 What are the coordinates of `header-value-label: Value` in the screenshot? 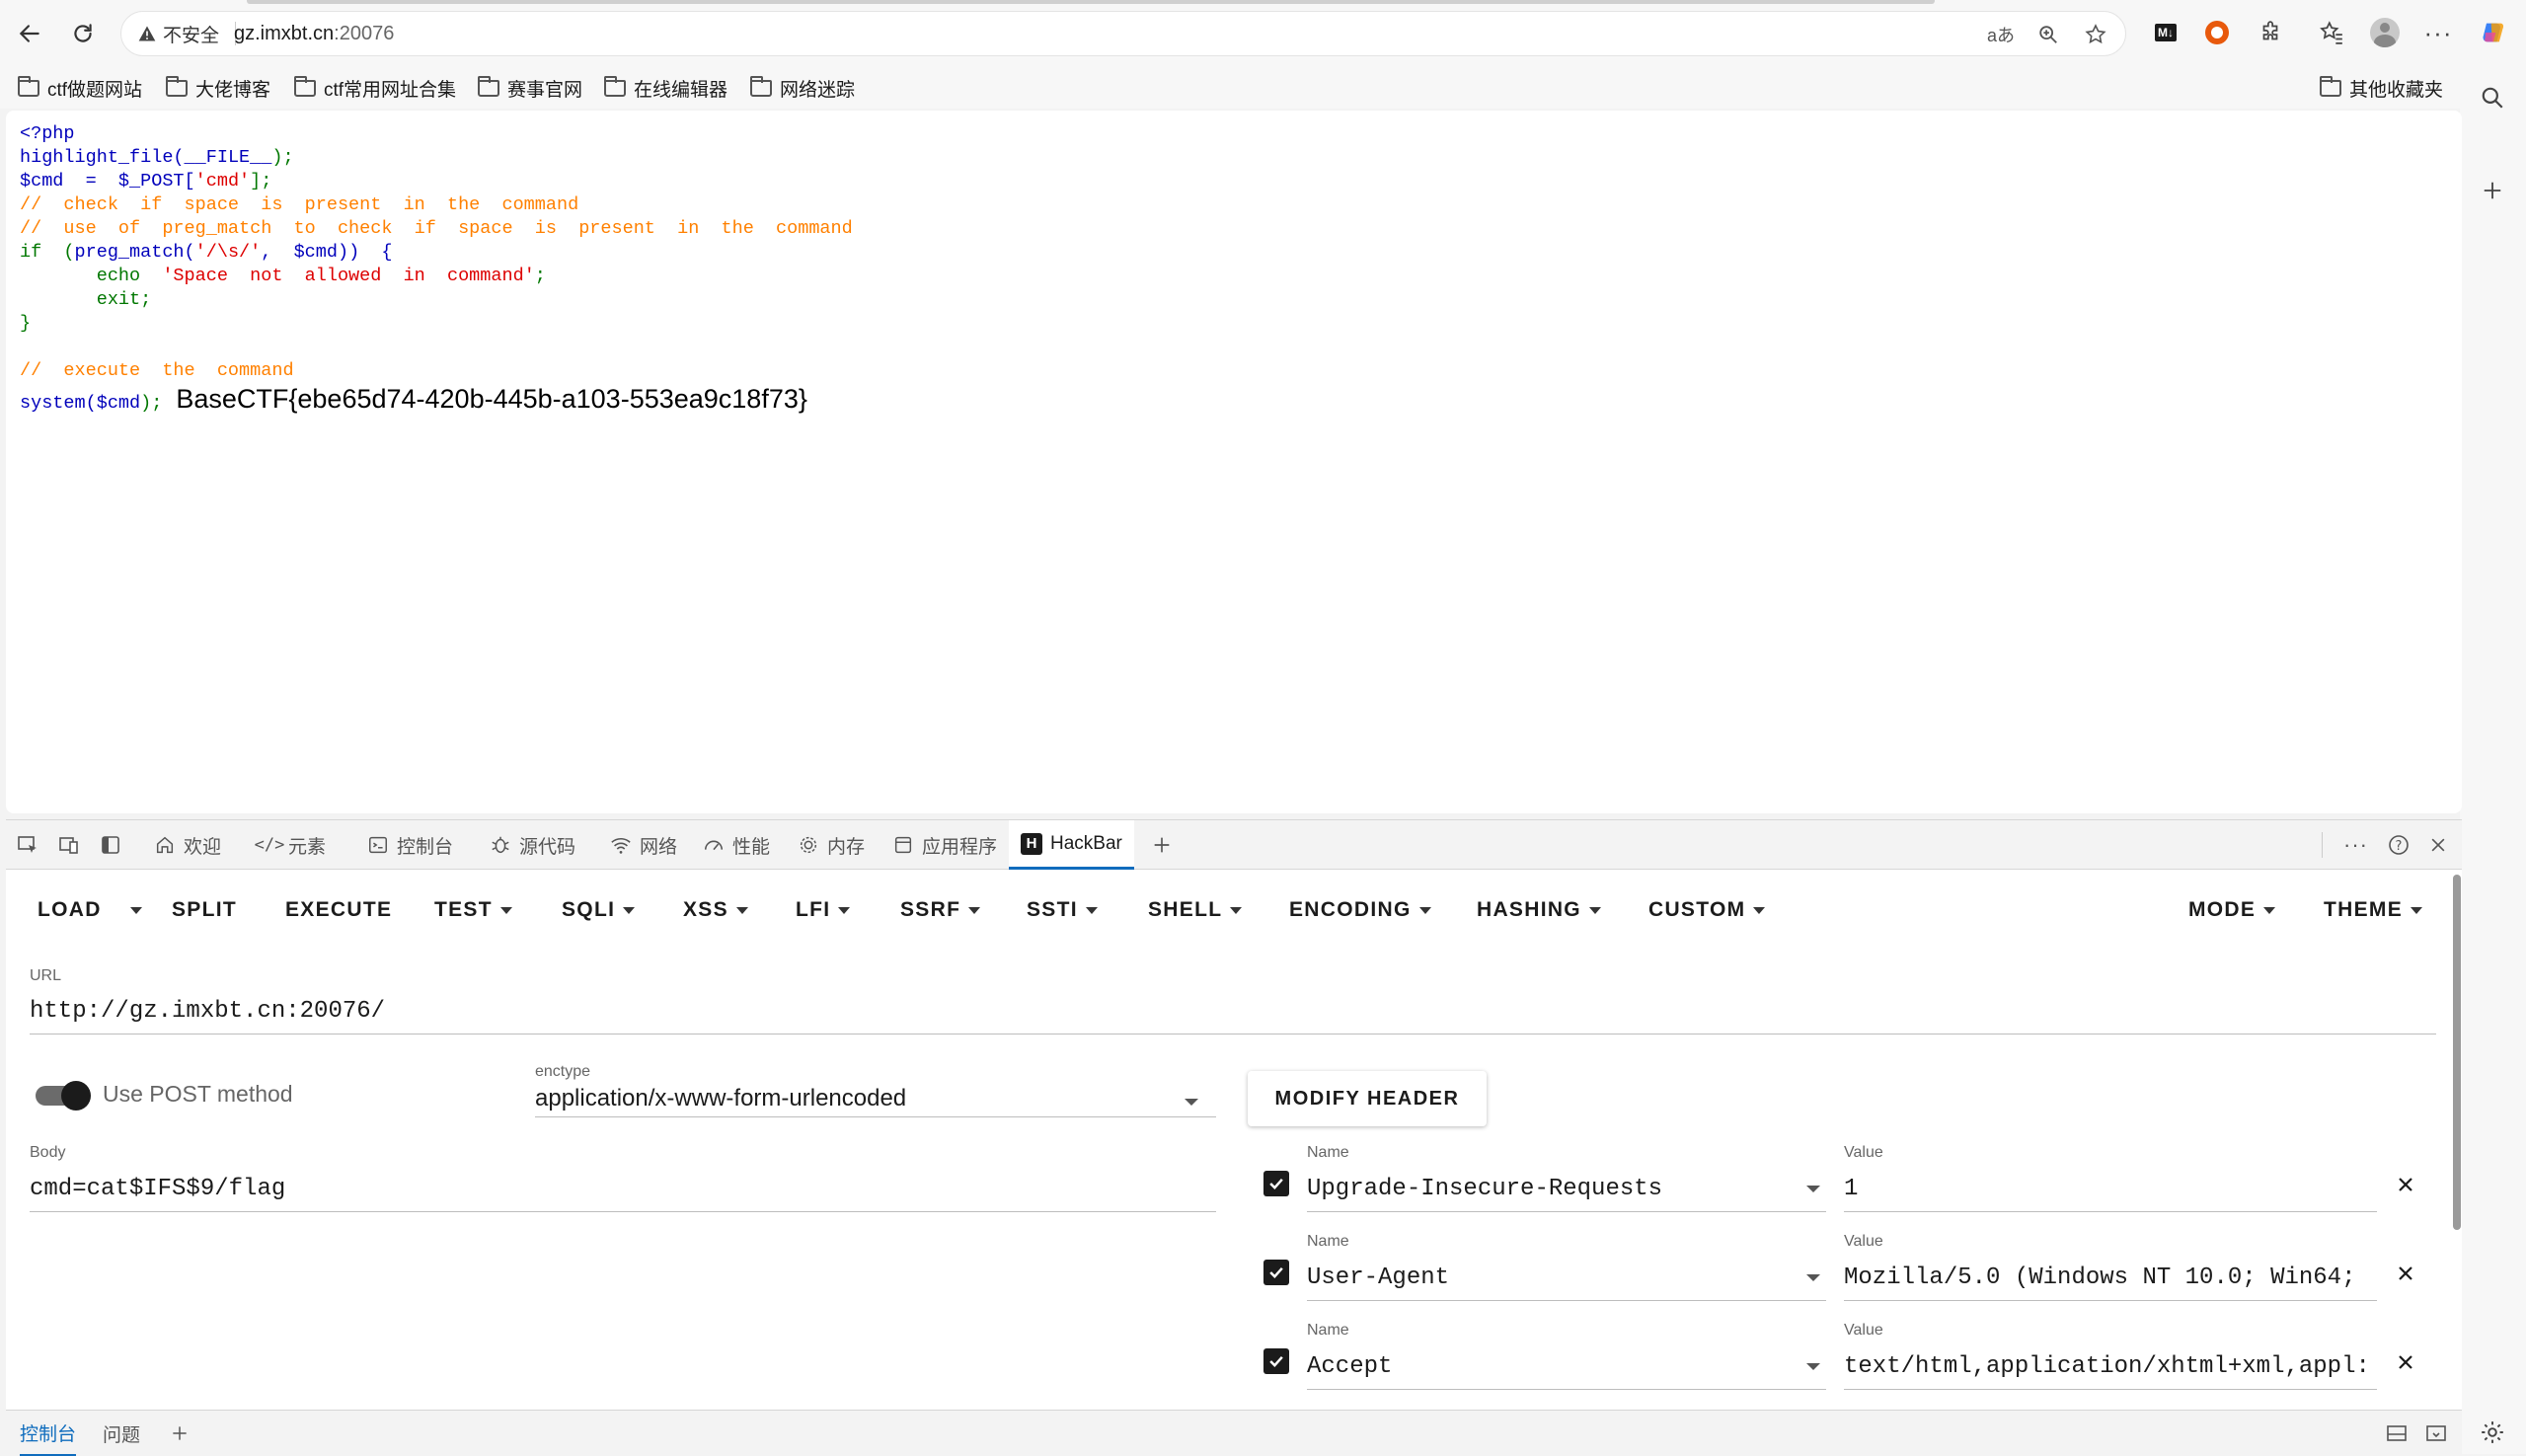 It's located at (1863, 1152).